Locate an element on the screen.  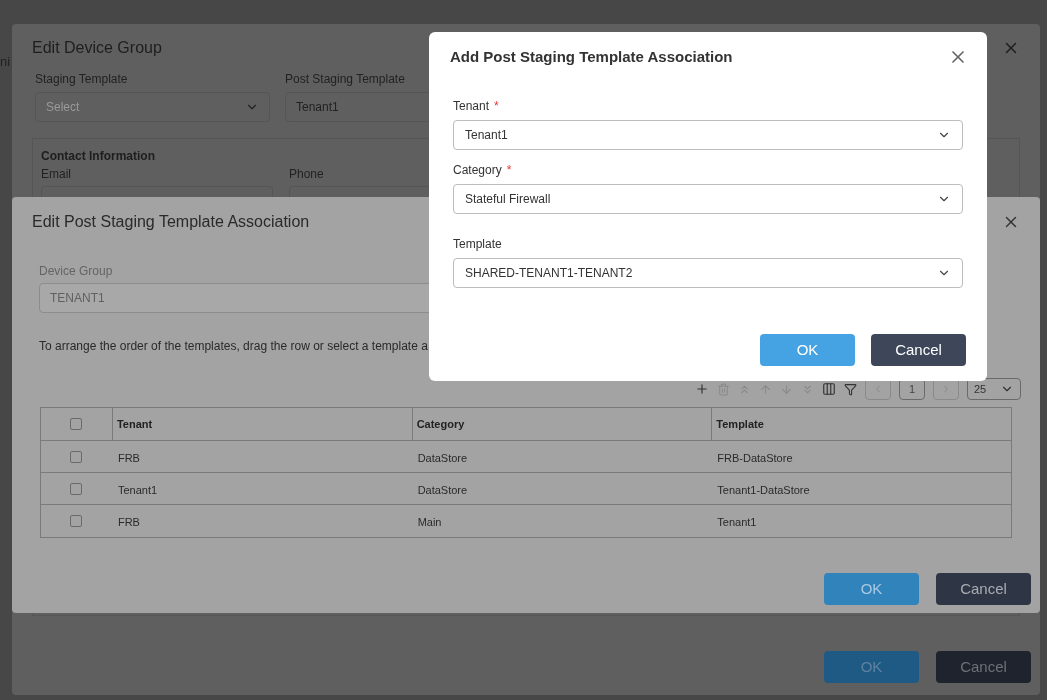
table-cell: Main is located at coordinates (429, 522).